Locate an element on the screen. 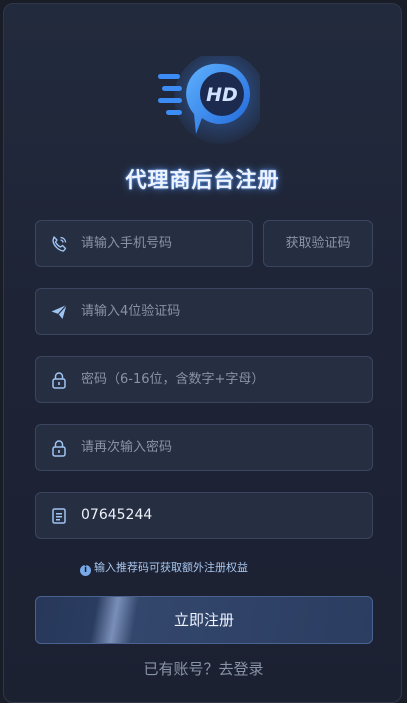 The width and height of the screenshot is (407, 703). password-field: 密码（6-16位，含数字+字母） is located at coordinates (204, 379).